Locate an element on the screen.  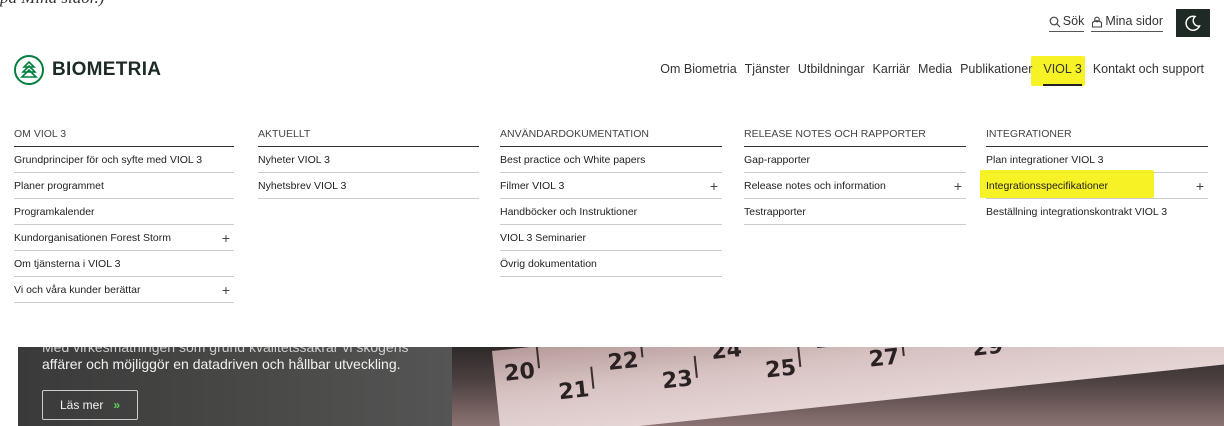
column-heading: RELEASE NOTES OCH RAPPORTER is located at coordinates (855, 123).